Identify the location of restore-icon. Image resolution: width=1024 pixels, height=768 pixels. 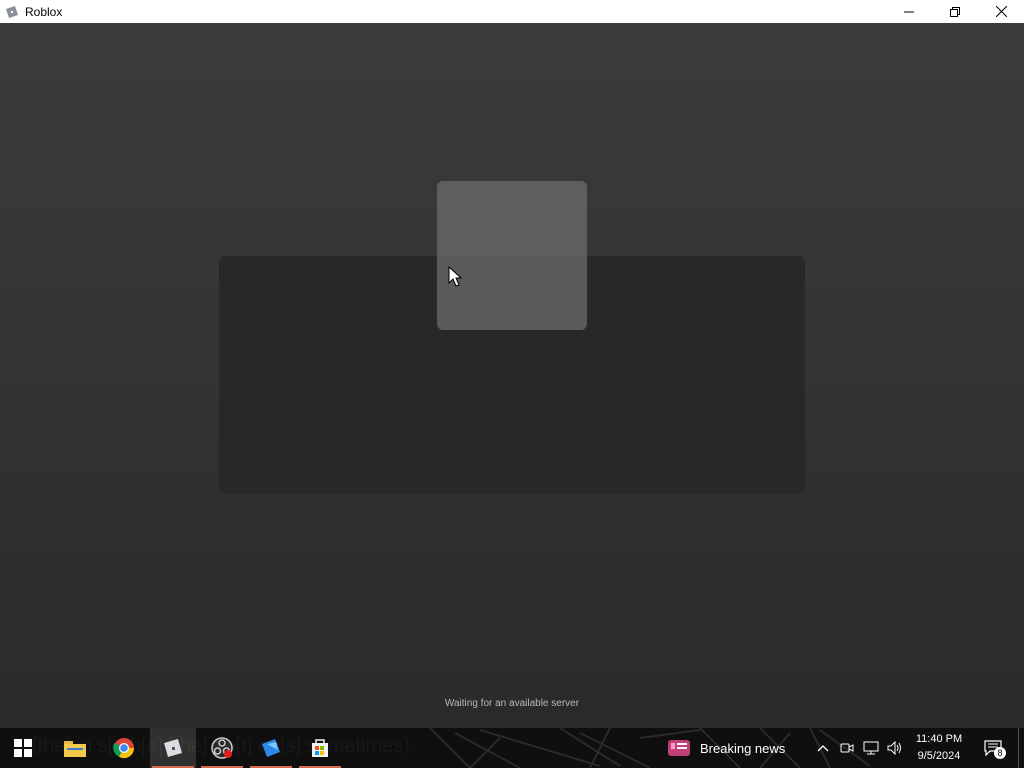
(955, 11).